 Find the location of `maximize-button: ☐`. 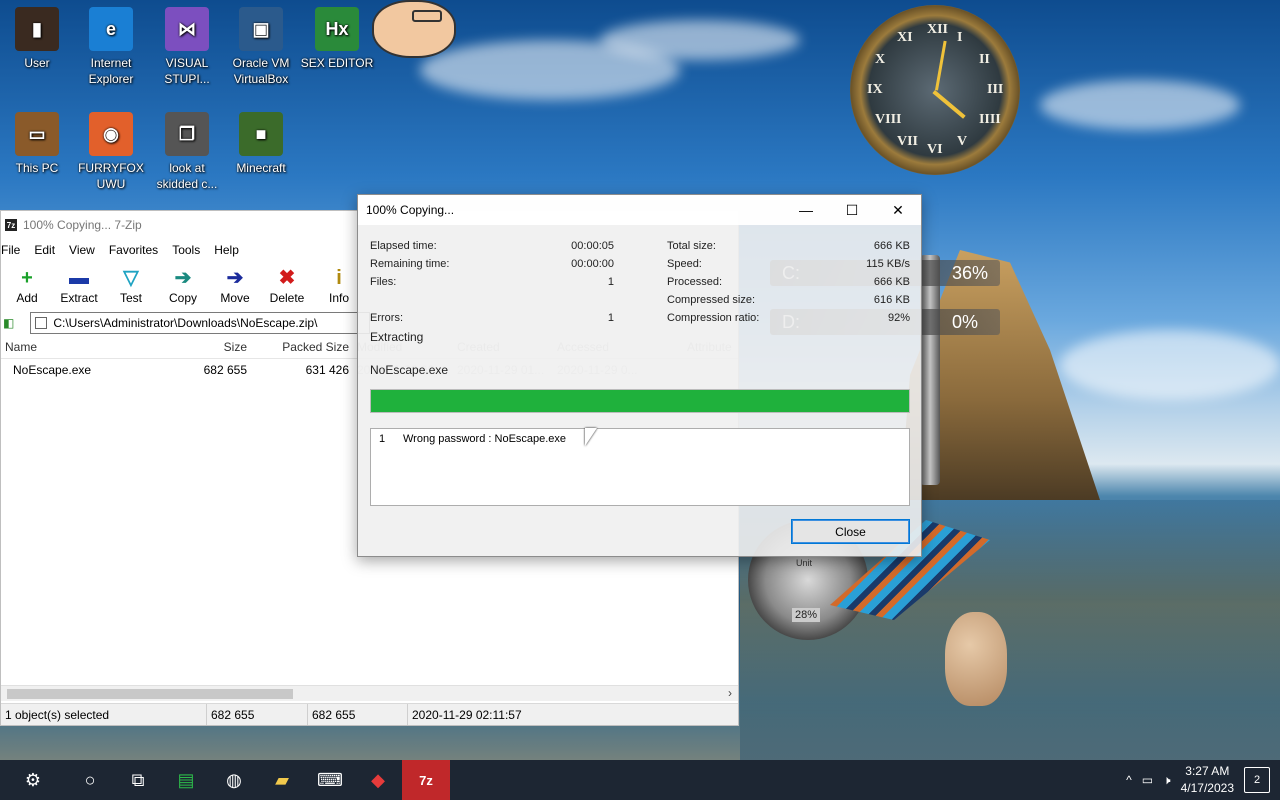

maximize-button: ☐ is located at coordinates (852, 210).